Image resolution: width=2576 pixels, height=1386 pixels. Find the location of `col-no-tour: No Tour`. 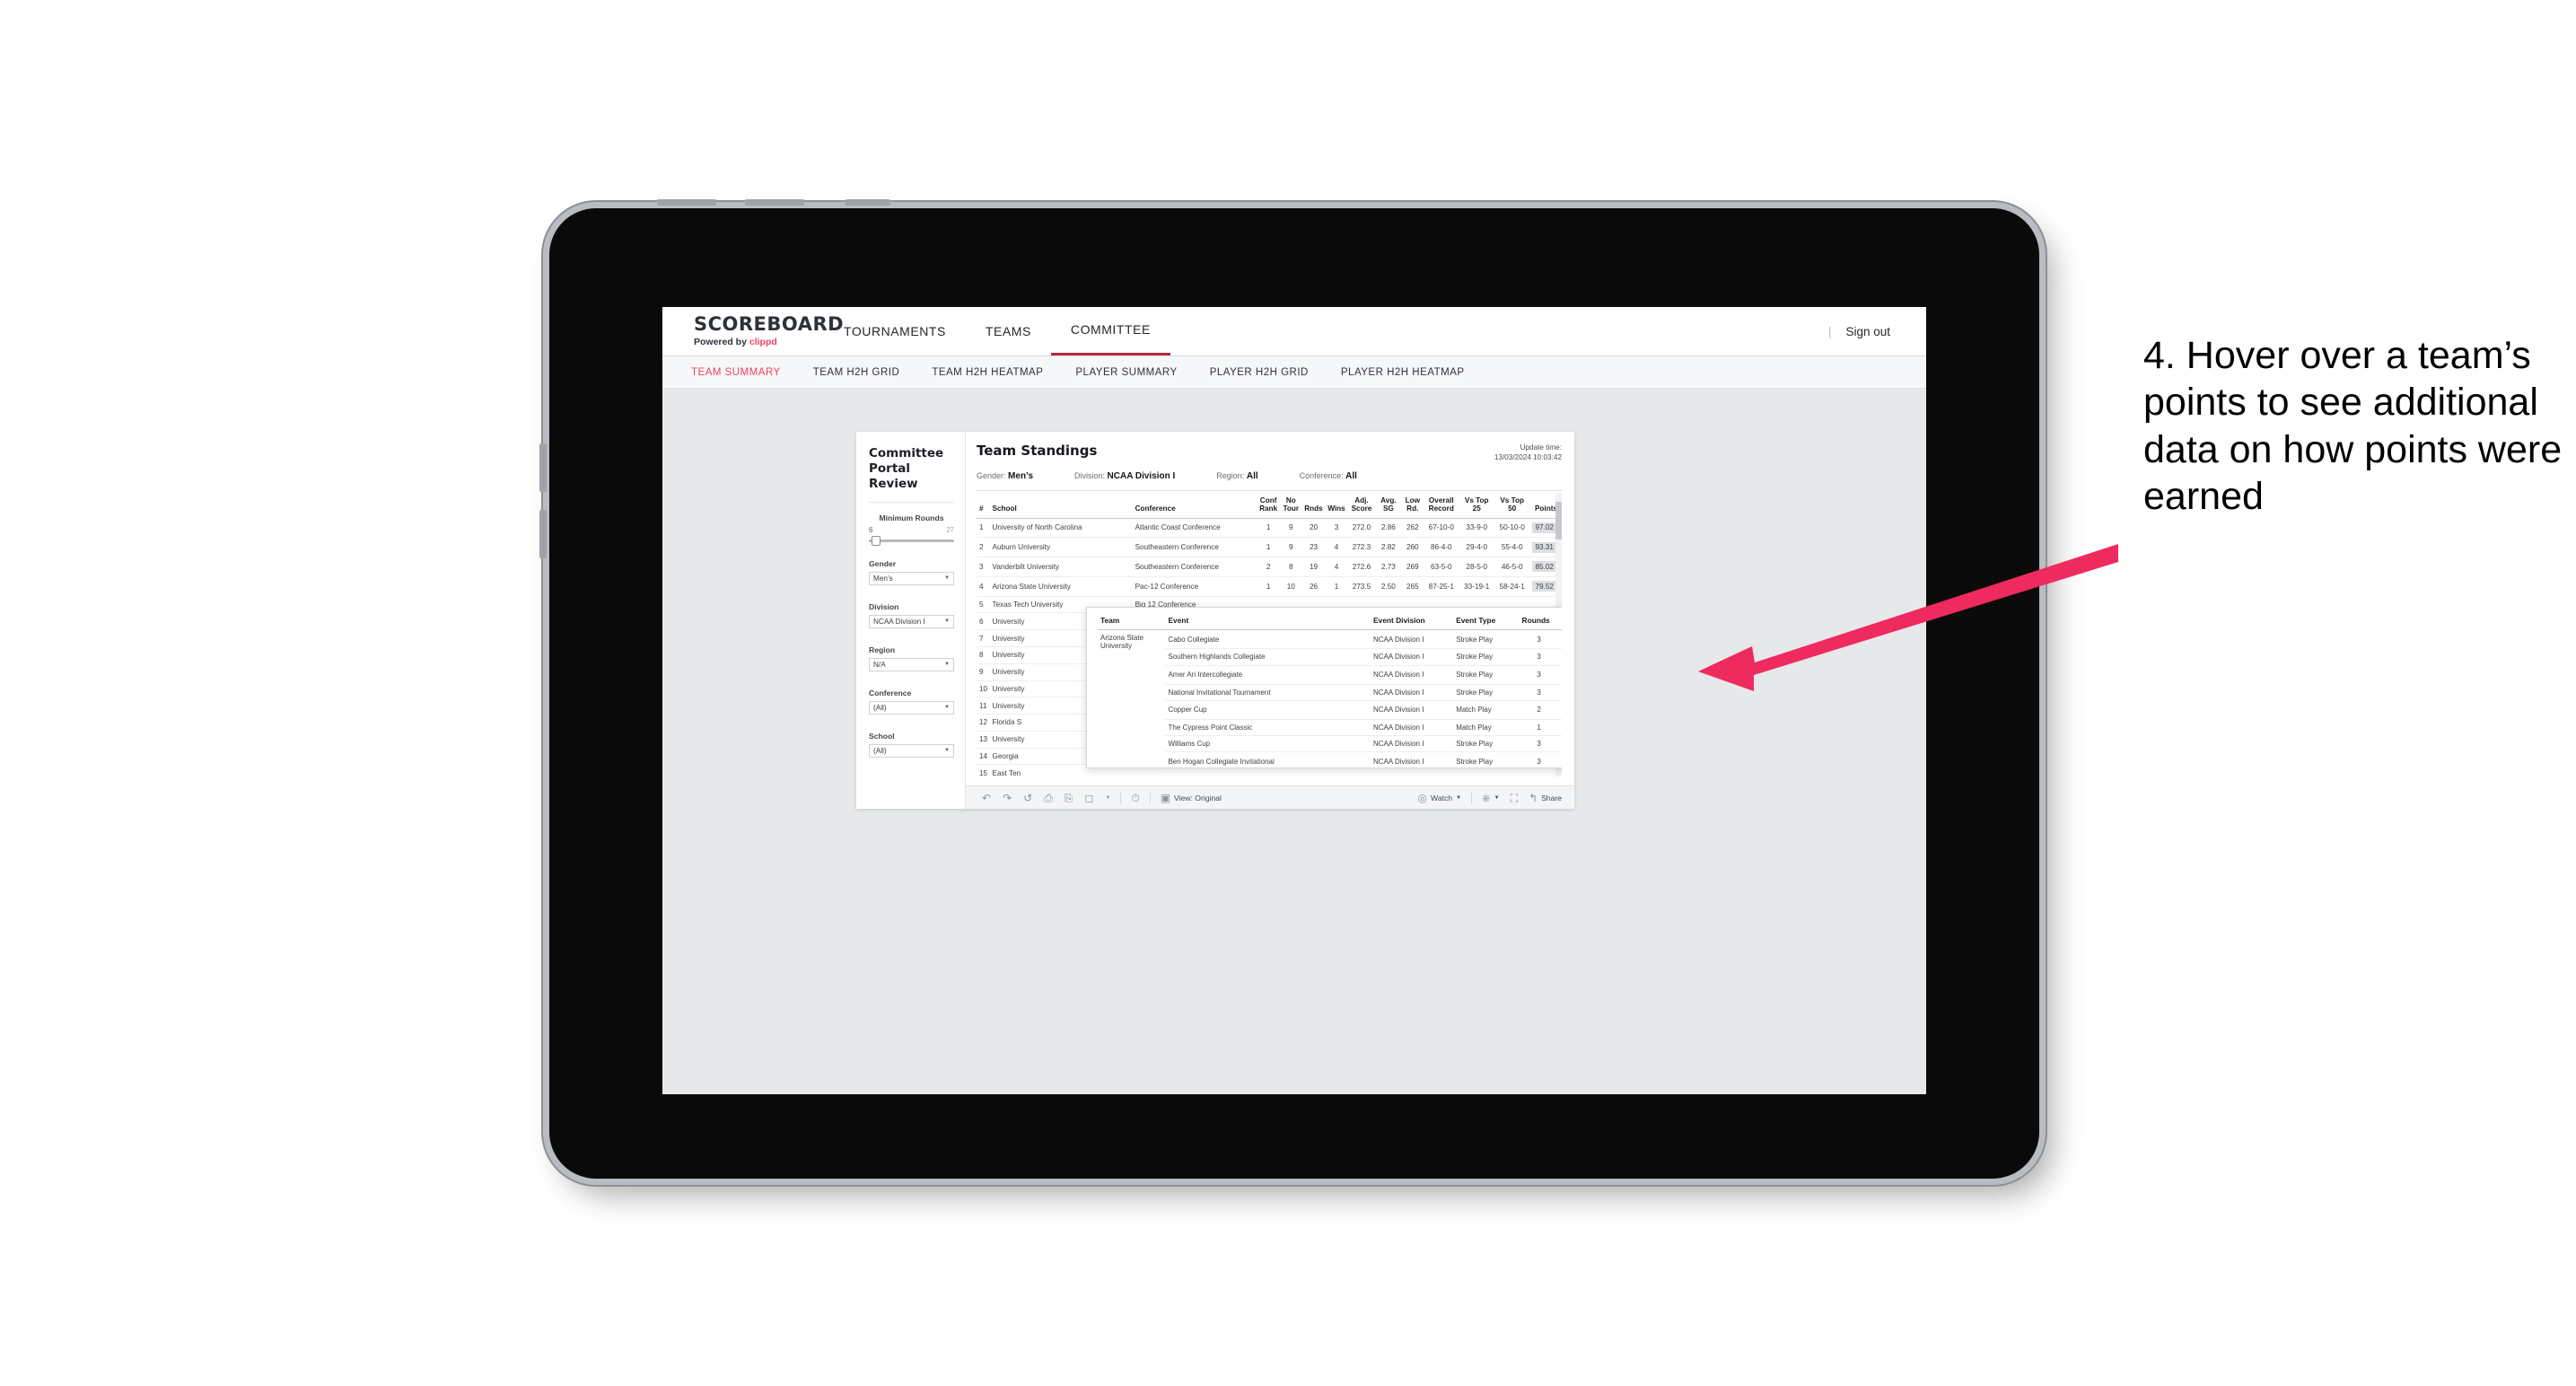

col-no-tour: No Tour is located at coordinates (1290, 506).